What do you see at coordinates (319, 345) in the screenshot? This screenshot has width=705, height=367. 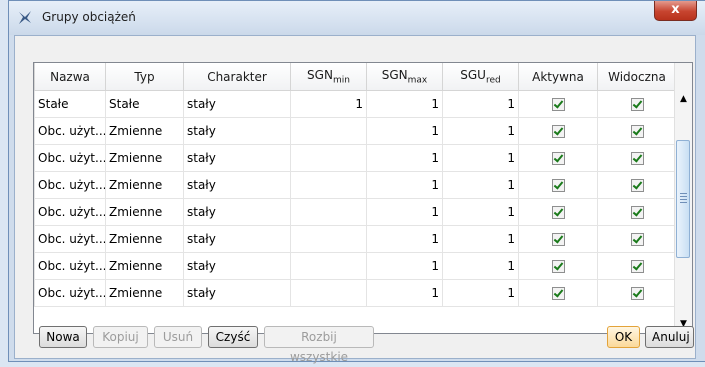 I see `split-all-button: Rozbij wszystkie` at bounding box center [319, 345].